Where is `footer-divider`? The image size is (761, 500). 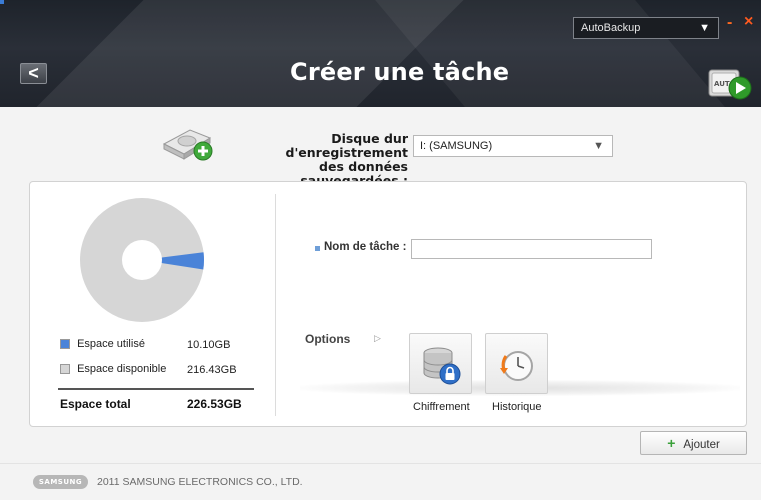 footer-divider is located at coordinates (380, 463).